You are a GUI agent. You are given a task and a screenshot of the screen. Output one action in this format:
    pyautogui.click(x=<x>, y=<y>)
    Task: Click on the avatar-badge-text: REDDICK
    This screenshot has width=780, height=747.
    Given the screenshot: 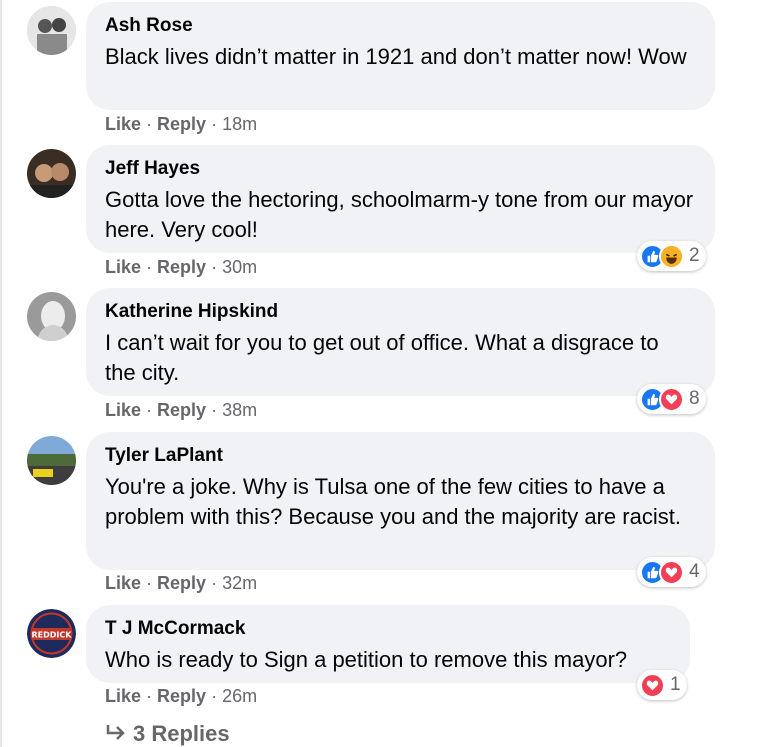 What is the action you would take?
    pyautogui.click(x=52, y=635)
    